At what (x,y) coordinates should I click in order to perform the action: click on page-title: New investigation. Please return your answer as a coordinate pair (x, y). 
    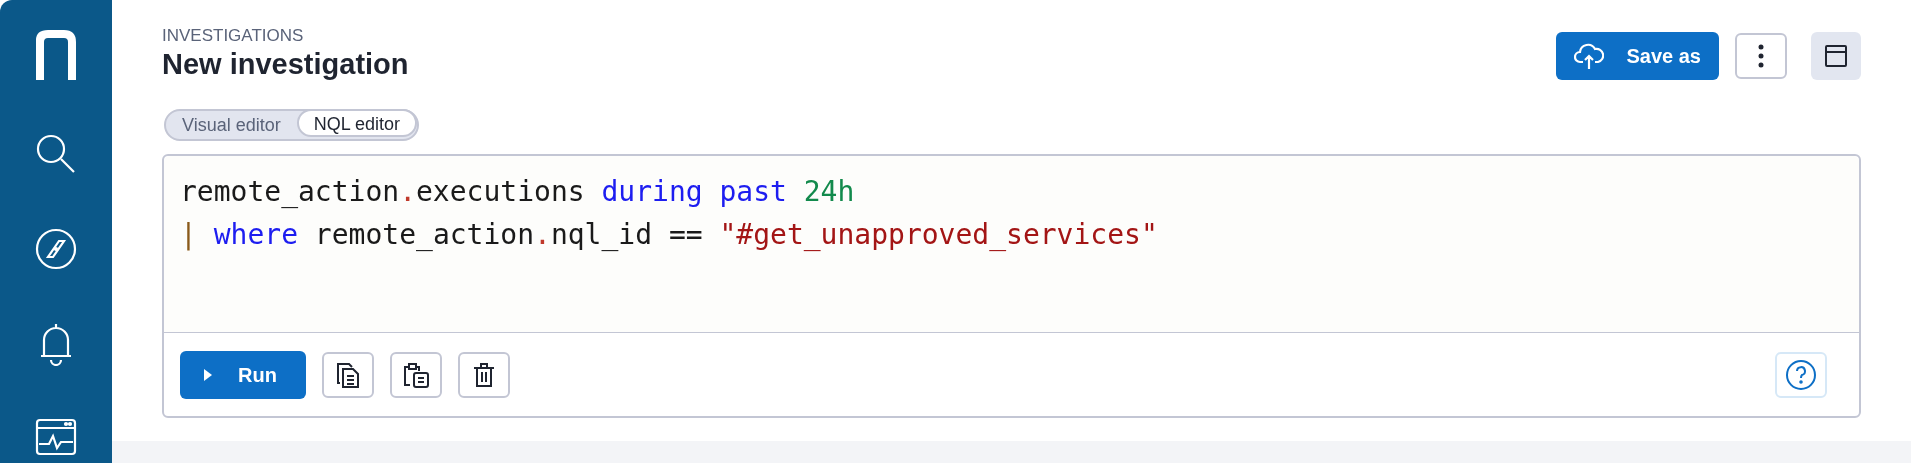
    Looking at the image, I should click on (285, 64).